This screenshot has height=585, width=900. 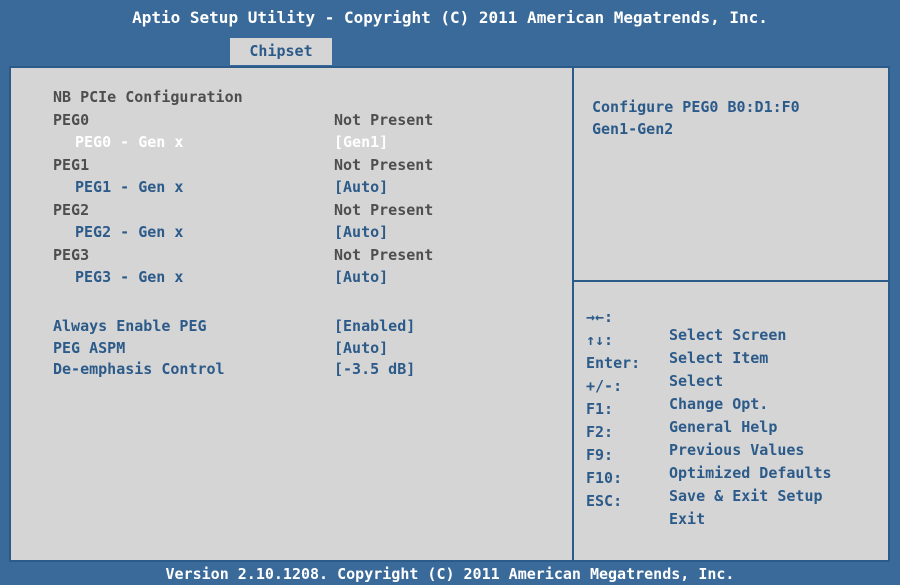 What do you see at coordinates (129, 232) in the screenshot?
I see `peg2-gen-label: PEG2 - Gen x` at bounding box center [129, 232].